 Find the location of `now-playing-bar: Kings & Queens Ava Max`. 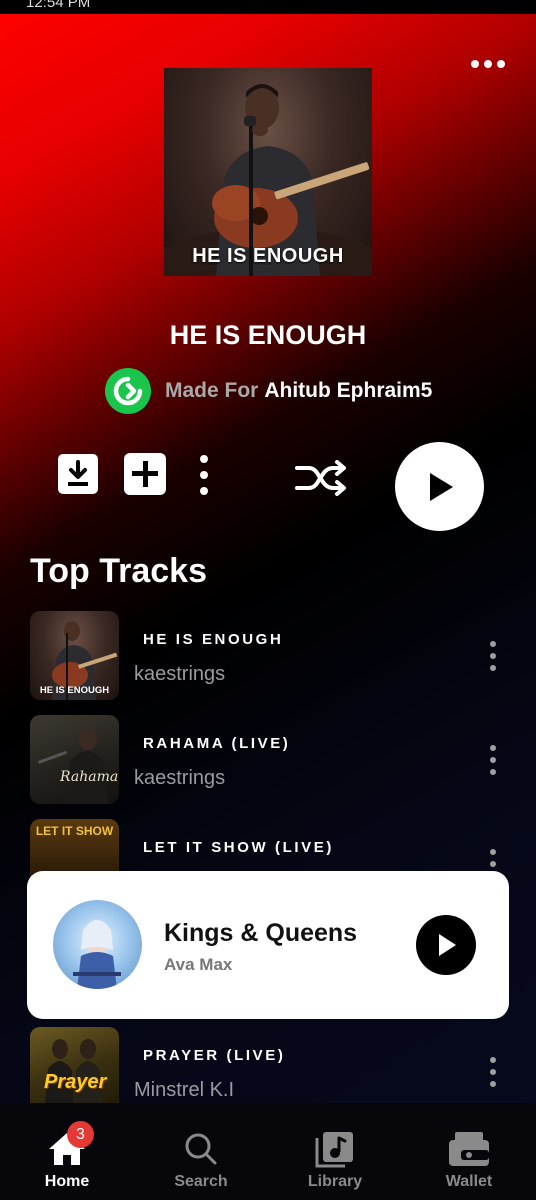

now-playing-bar: Kings & Queens Ava Max is located at coordinates (268, 945).